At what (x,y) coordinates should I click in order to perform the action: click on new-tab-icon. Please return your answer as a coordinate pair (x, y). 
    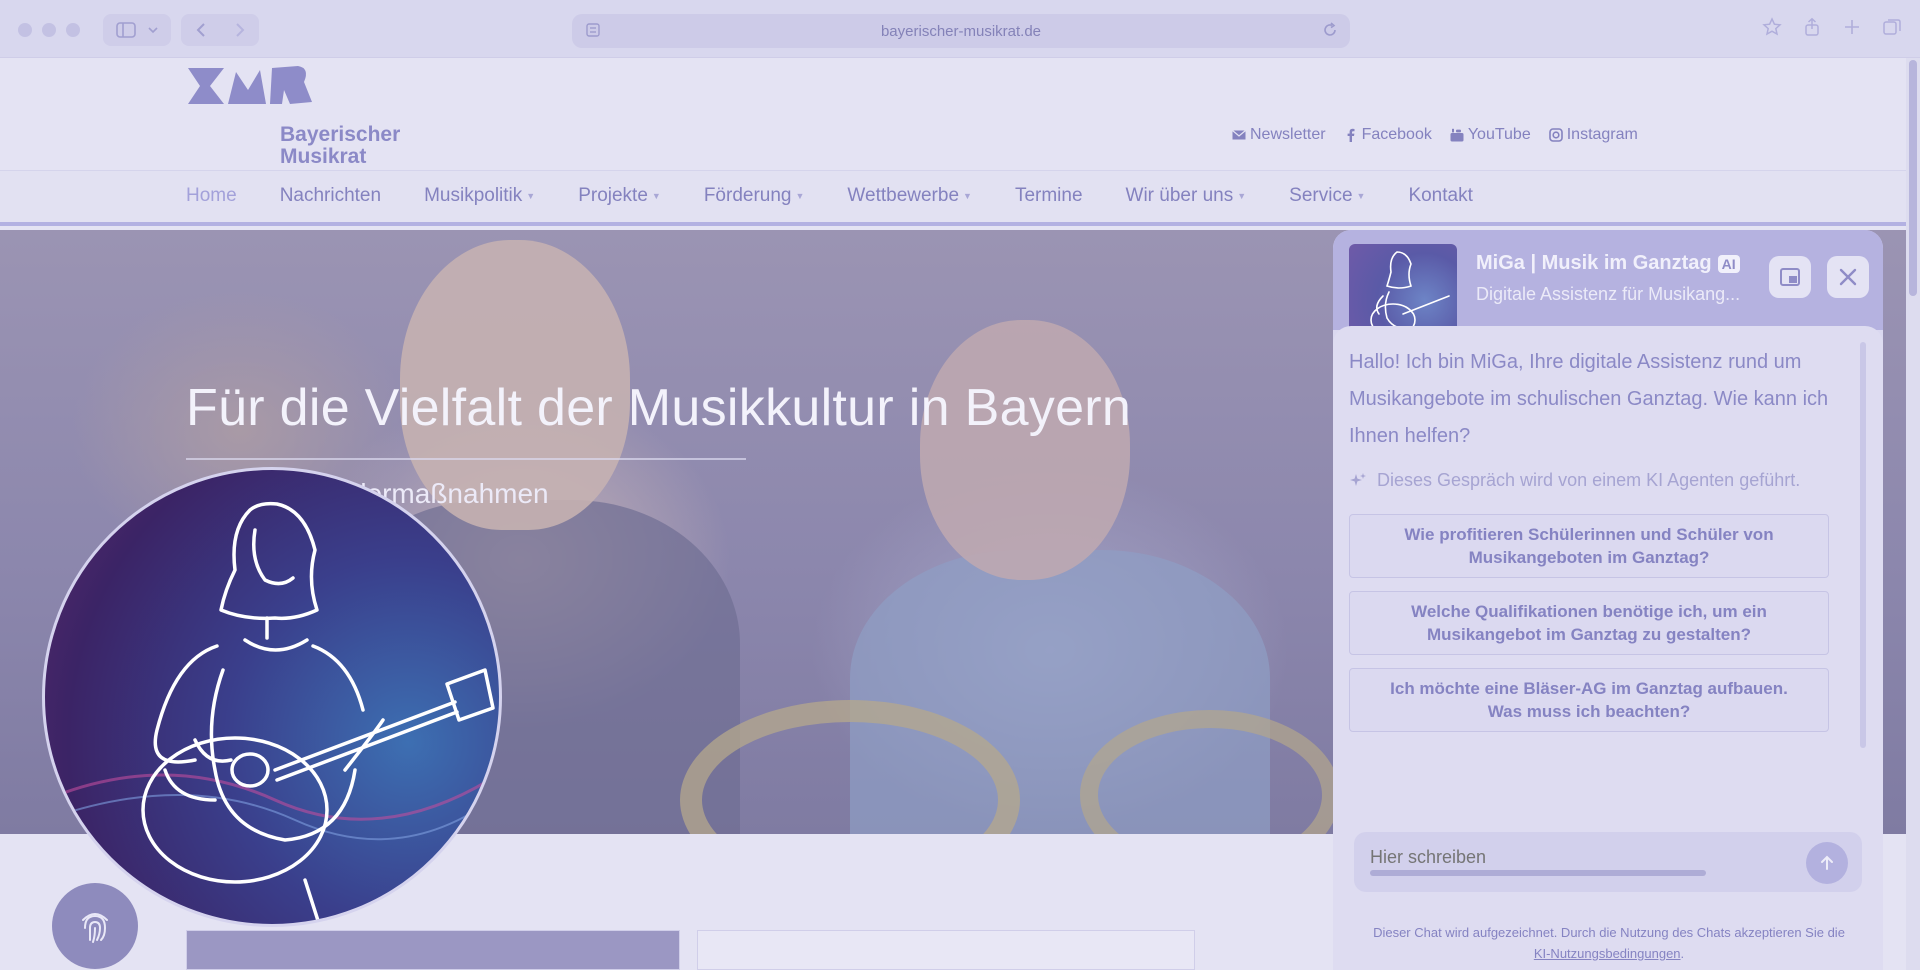
    Looking at the image, I should click on (1852, 27).